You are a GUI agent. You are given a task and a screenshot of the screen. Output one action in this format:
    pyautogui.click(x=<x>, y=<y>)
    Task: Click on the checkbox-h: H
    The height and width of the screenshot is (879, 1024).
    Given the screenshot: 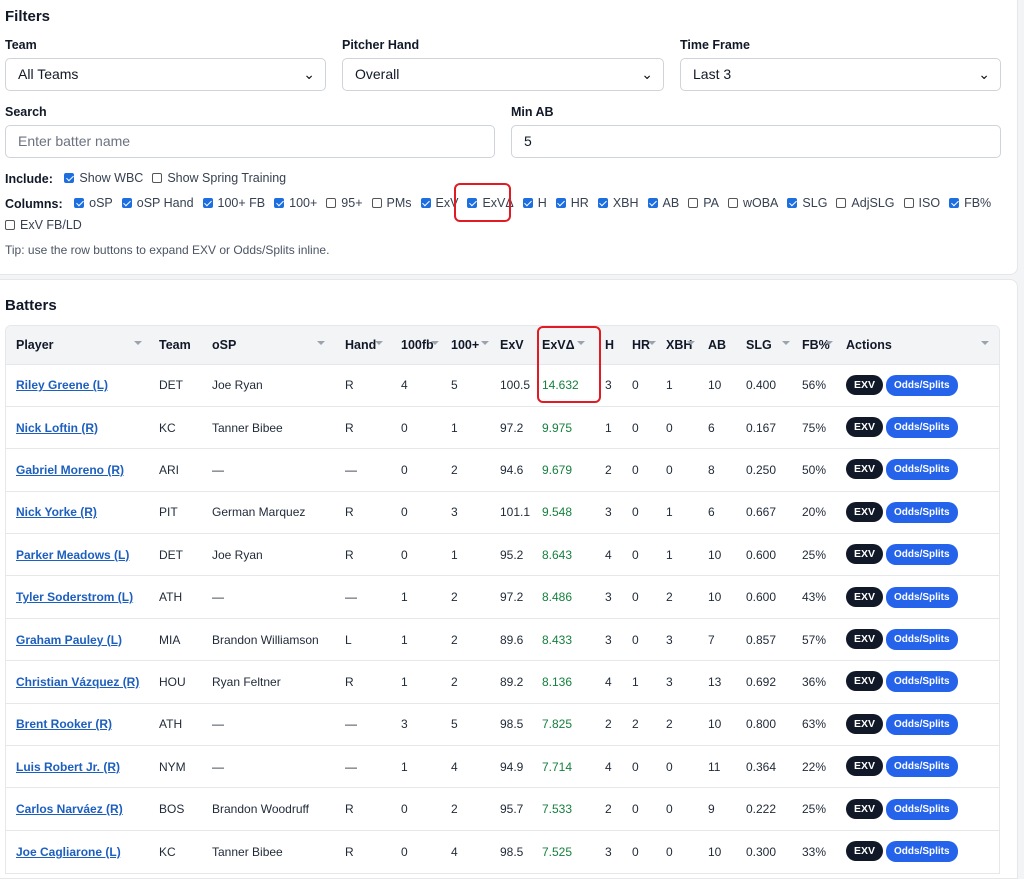 What is the action you would take?
    pyautogui.click(x=534, y=203)
    